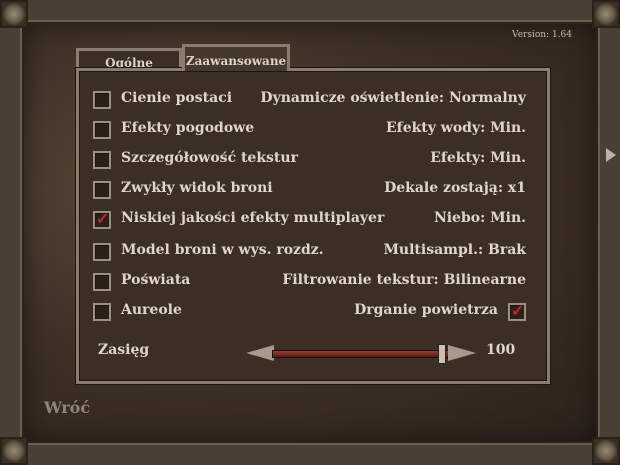  Describe the element at coordinates (209, 158) in the screenshot. I see `option-label: Szczegółowość tekstur` at that location.